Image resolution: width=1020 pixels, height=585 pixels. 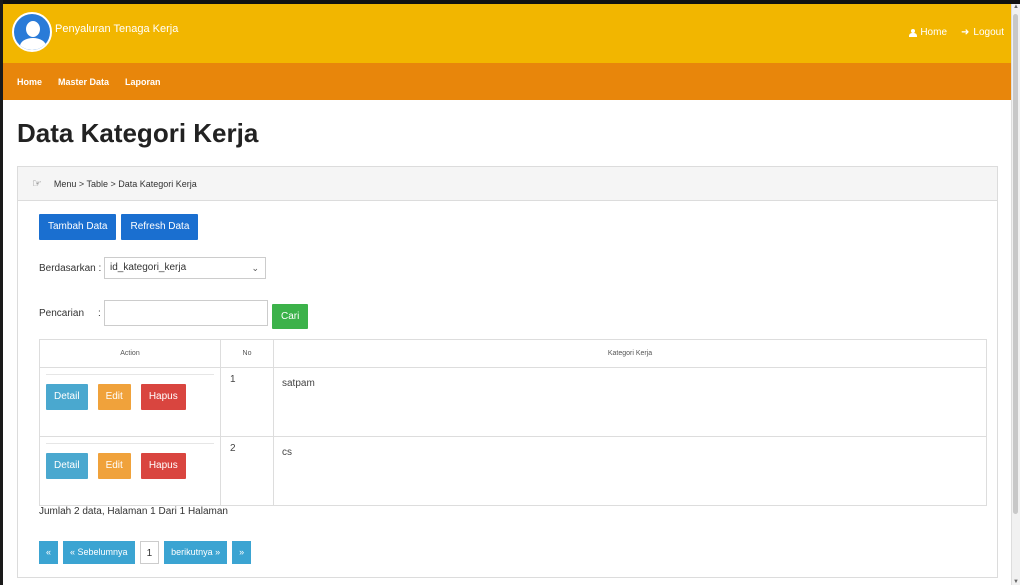 What do you see at coordinates (160, 227) in the screenshot?
I see `refresh-data-button: Refresh Data` at bounding box center [160, 227].